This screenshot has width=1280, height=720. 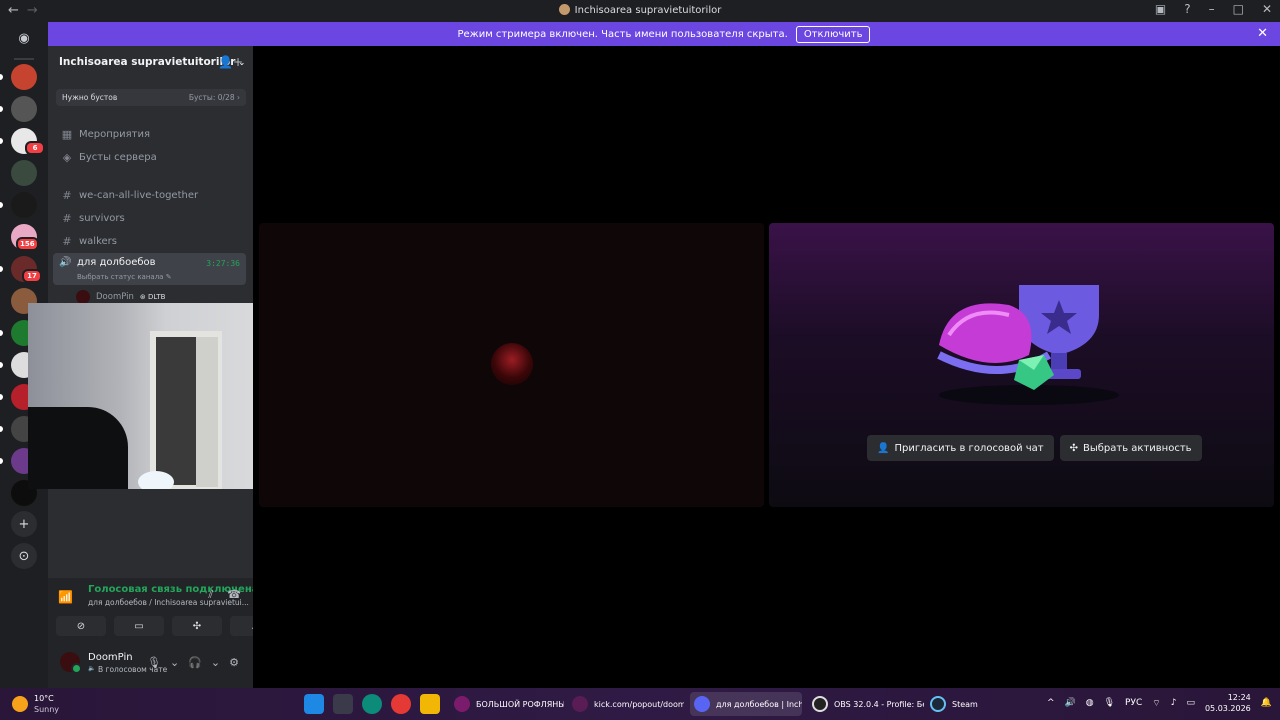 What do you see at coordinates (24, 38) in the screenshot?
I see `discord-home-icon: ◉` at bounding box center [24, 38].